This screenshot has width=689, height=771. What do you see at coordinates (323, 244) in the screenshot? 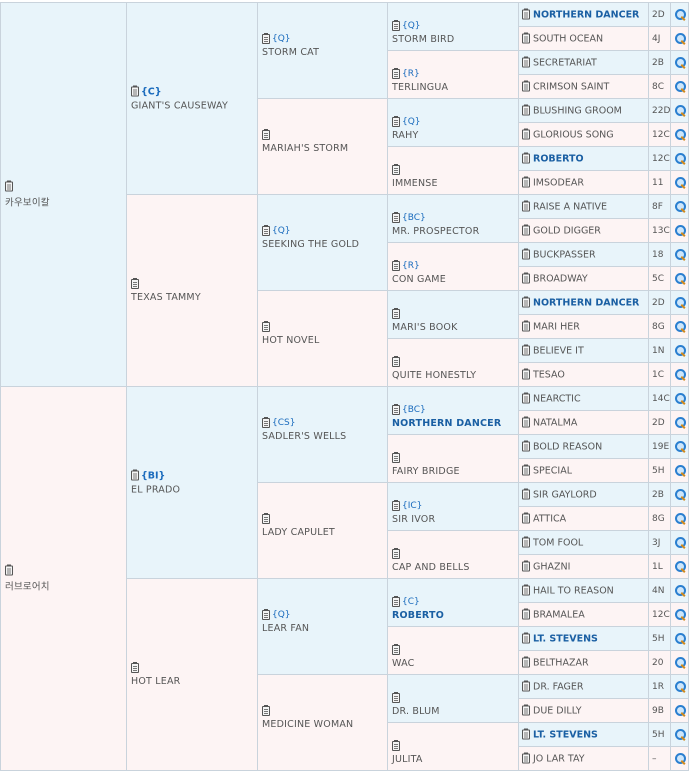
I see `horse-name: SEEKING THE GOLD` at bounding box center [323, 244].